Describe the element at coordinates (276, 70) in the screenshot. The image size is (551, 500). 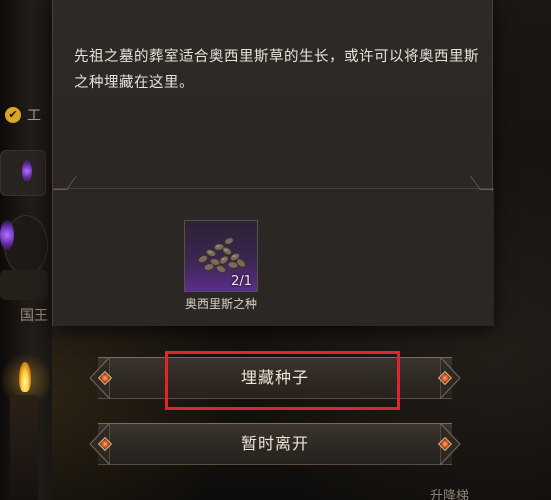
I see `dialog-text: 先祖之墓的葬室适合奥西里斯草的生长，或许可以将奥西里斯之种埋藏在这里。` at that location.